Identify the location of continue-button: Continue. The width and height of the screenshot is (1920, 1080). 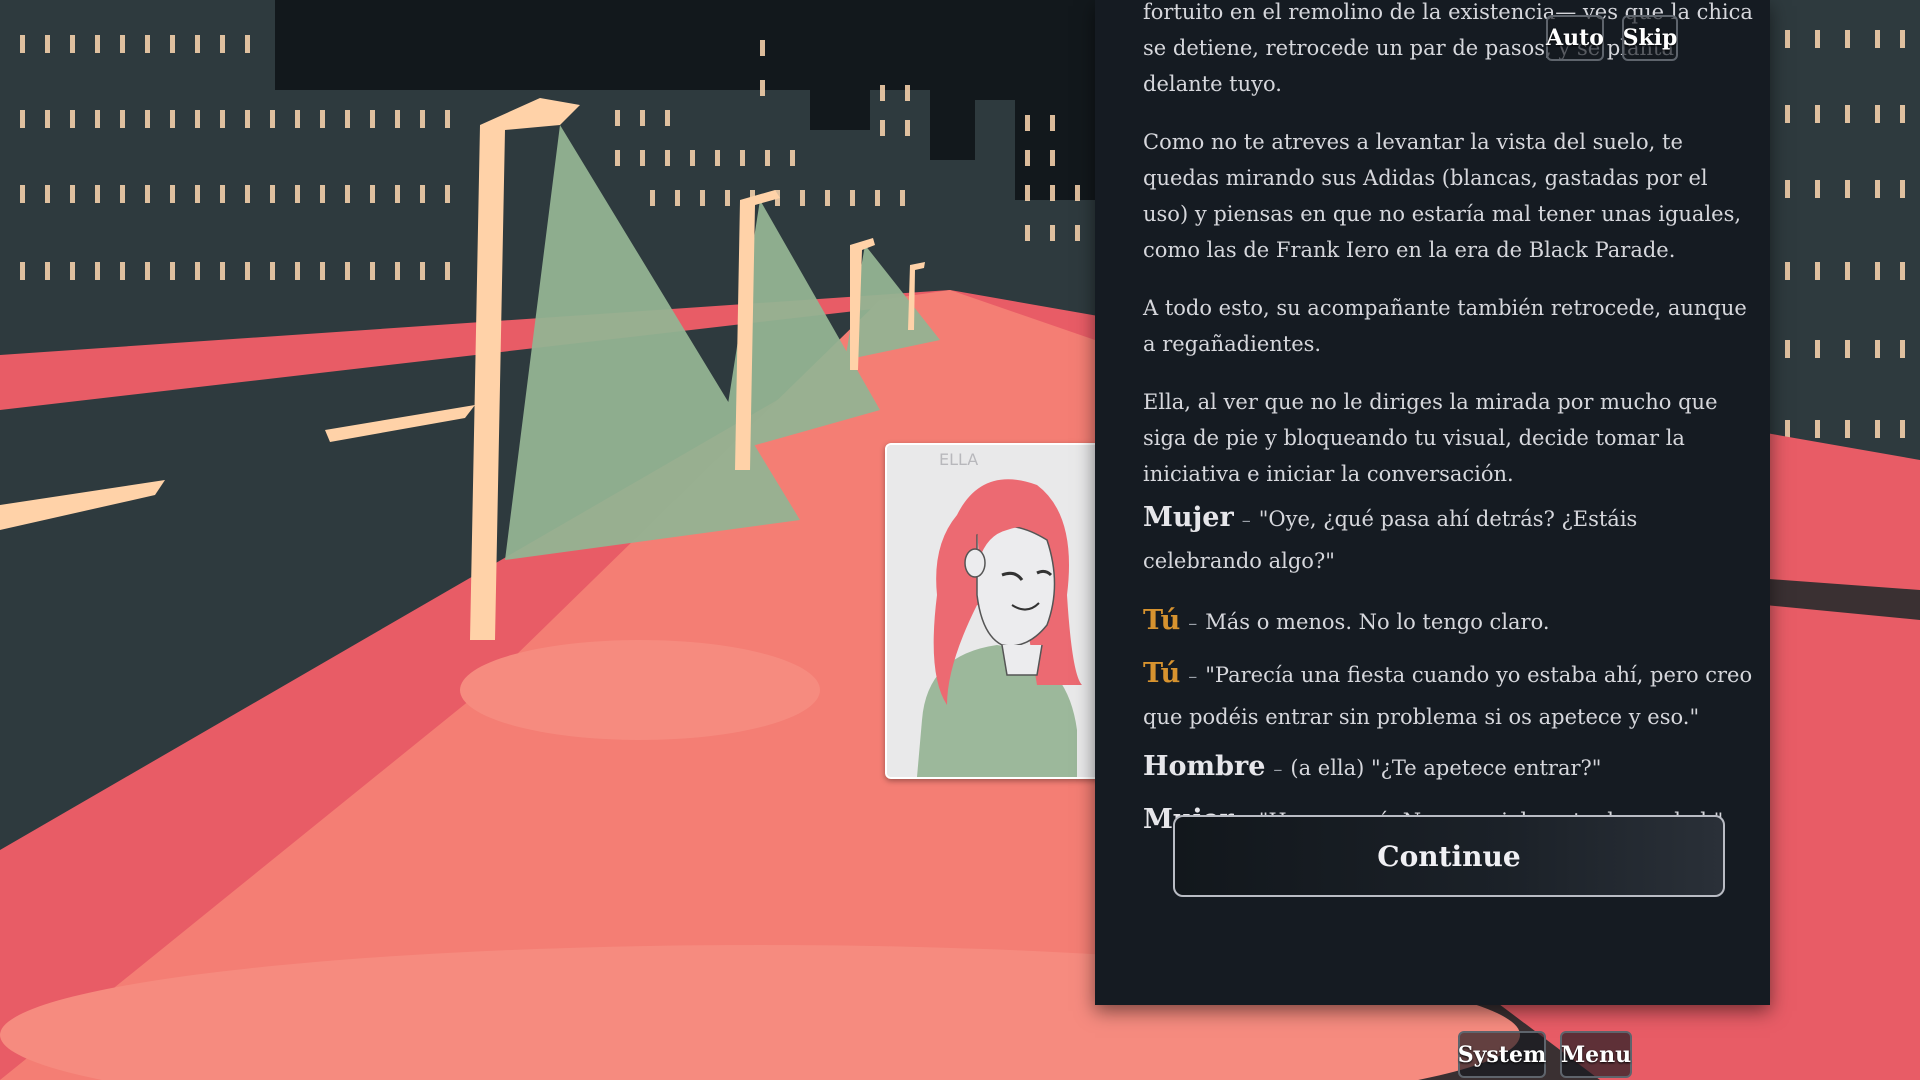
(1449, 856).